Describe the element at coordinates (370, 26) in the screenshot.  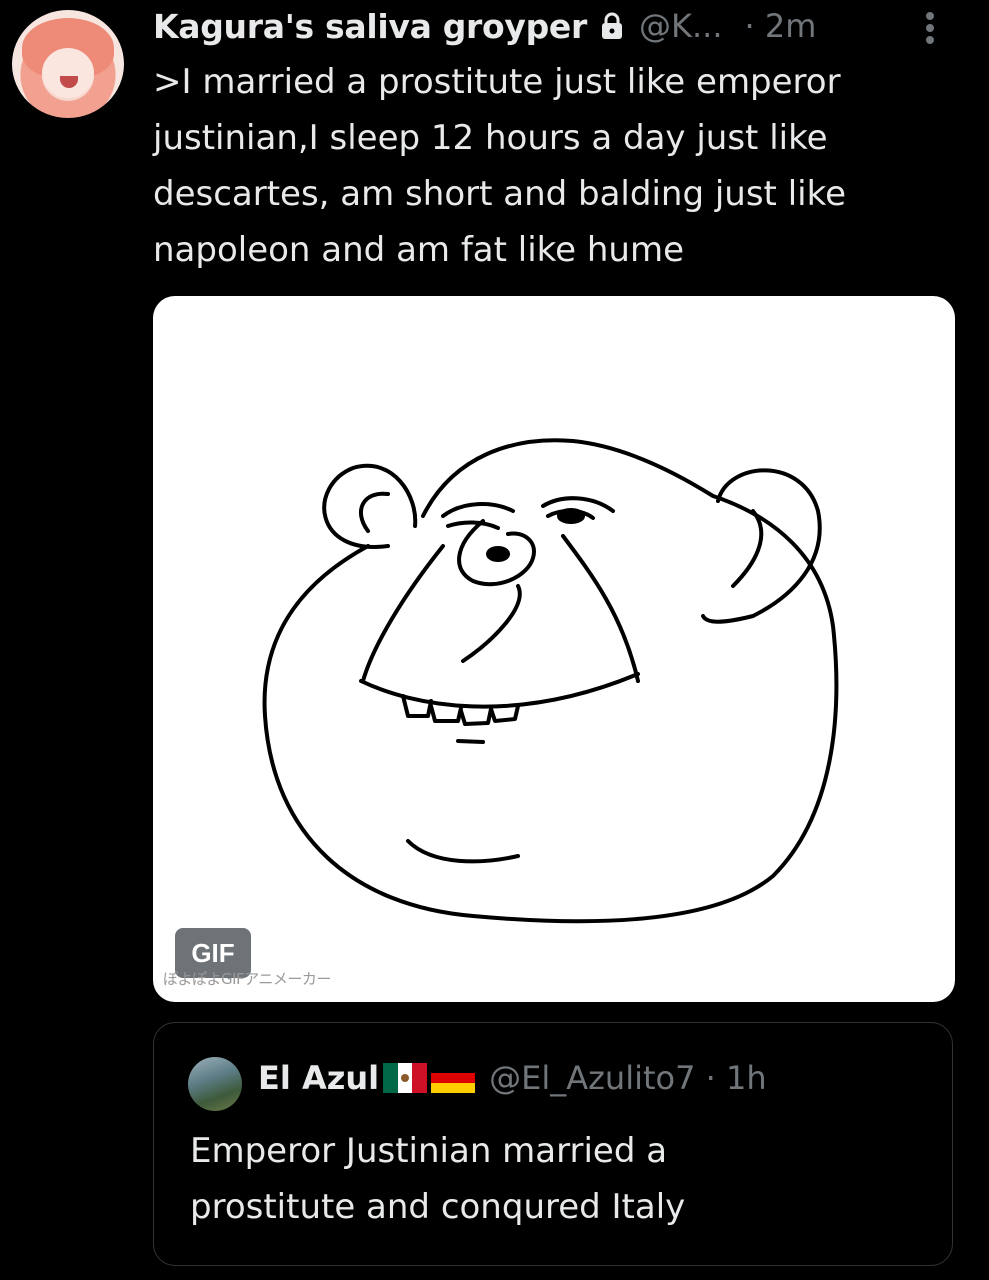
I see `author-name: Kagura's saliva groyper` at that location.